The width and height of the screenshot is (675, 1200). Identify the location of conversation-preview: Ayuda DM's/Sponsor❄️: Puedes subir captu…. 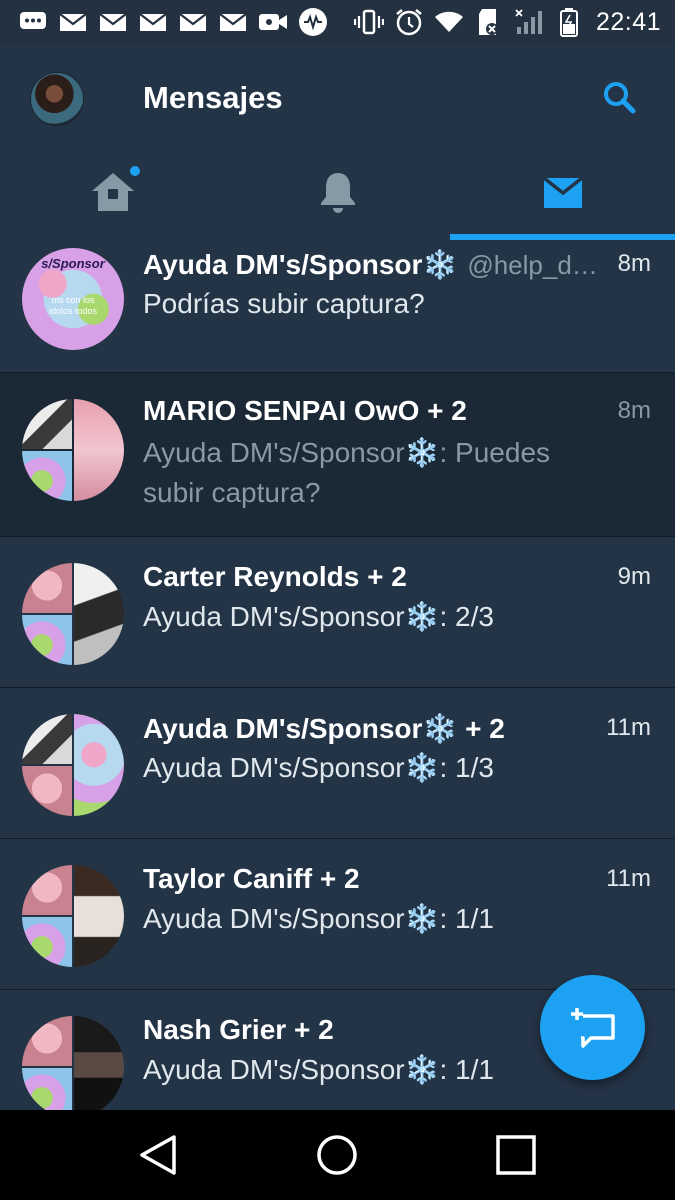
(347, 472).